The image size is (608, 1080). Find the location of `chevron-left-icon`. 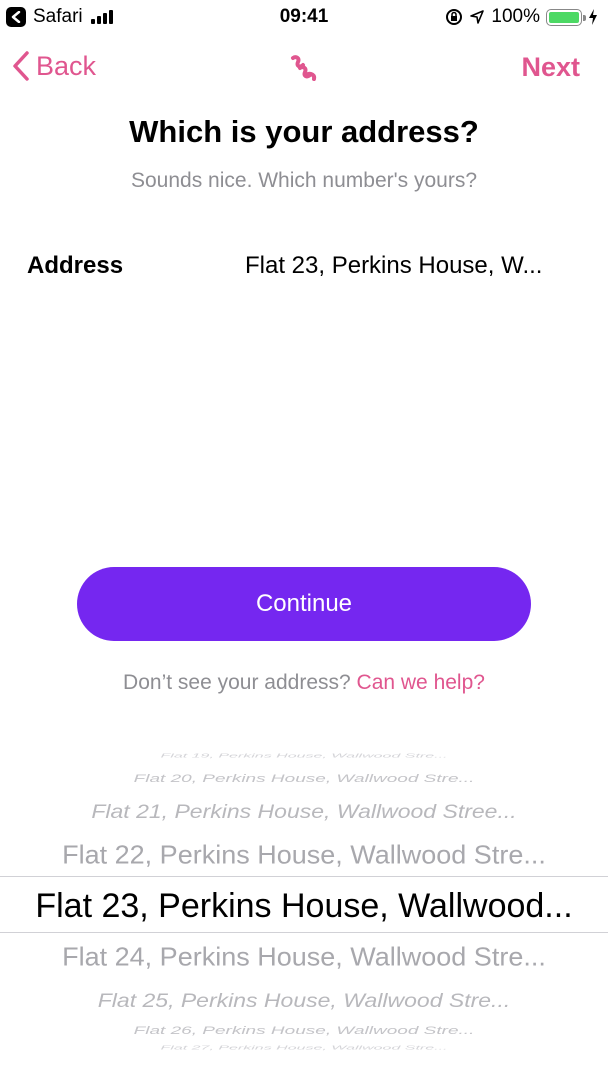

chevron-left-icon is located at coordinates (21, 66).